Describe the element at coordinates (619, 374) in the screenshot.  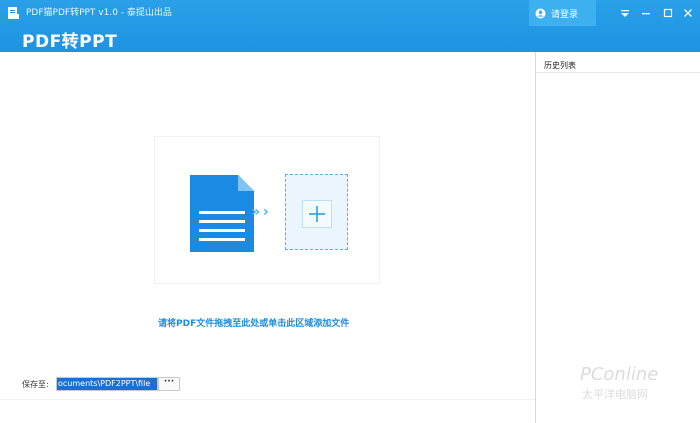
I see `watermark-brand: PConline` at that location.